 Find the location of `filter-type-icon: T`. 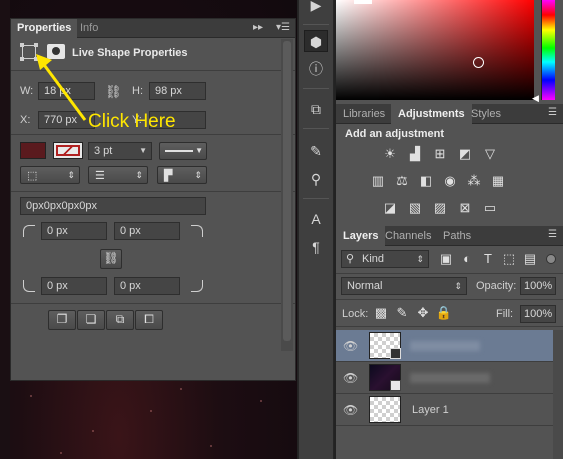

filter-type-icon: T is located at coordinates (488, 259).